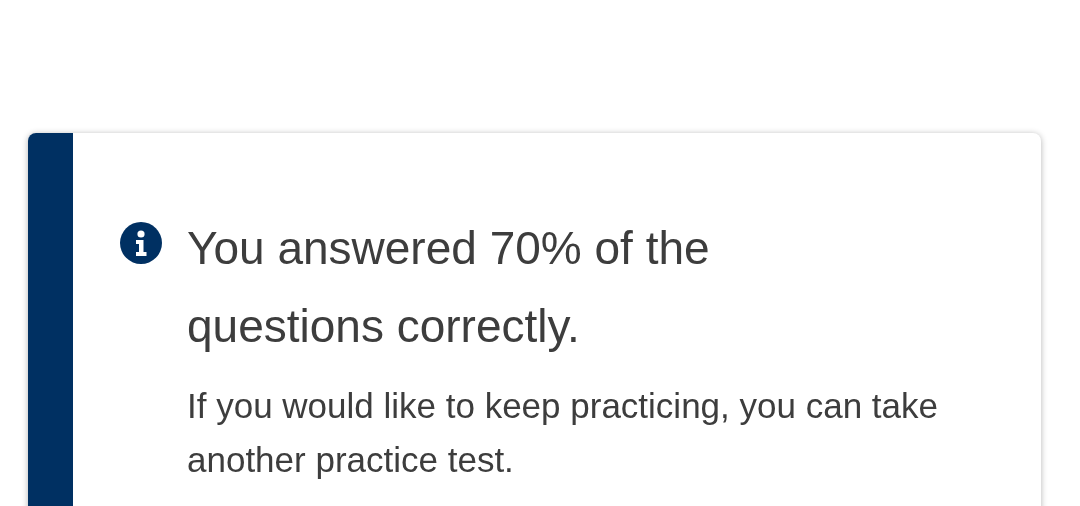  I want to click on info-icon, so click(141, 243).